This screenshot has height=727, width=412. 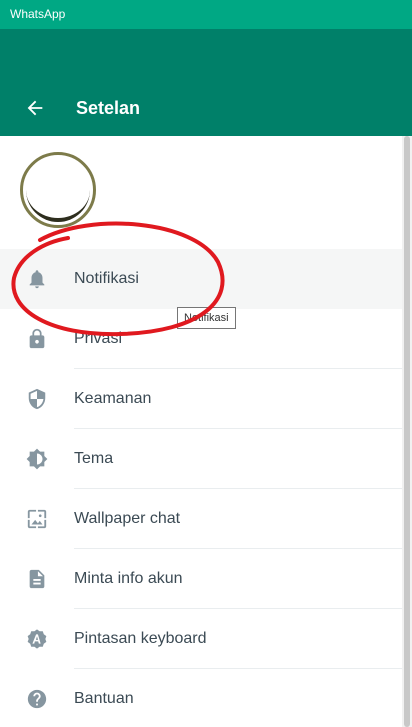 I want to click on lock-icon, so click(x=37, y=338).